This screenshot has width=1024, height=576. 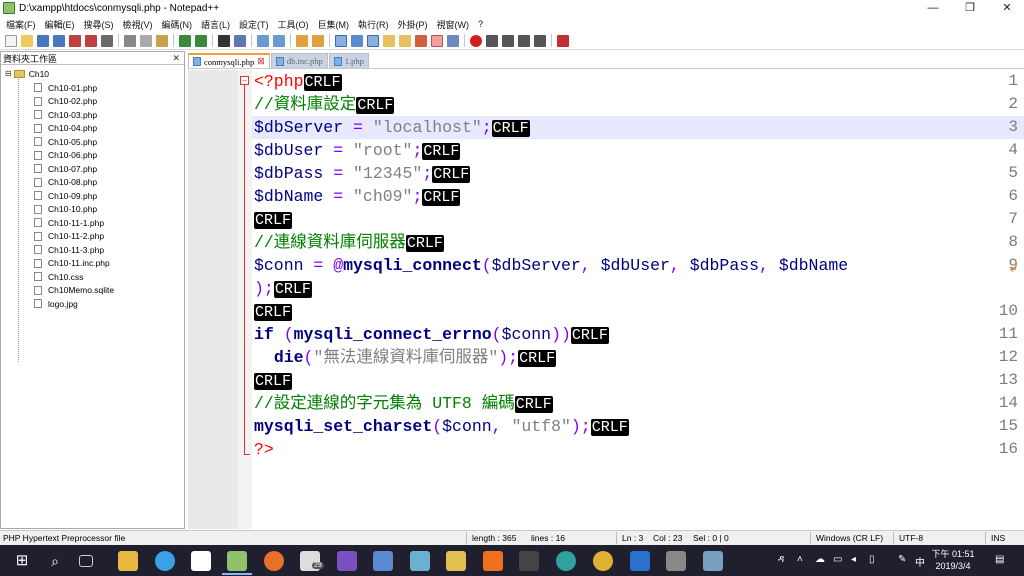 What do you see at coordinates (603, 561) in the screenshot?
I see `chrome-icon` at bounding box center [603, 561].